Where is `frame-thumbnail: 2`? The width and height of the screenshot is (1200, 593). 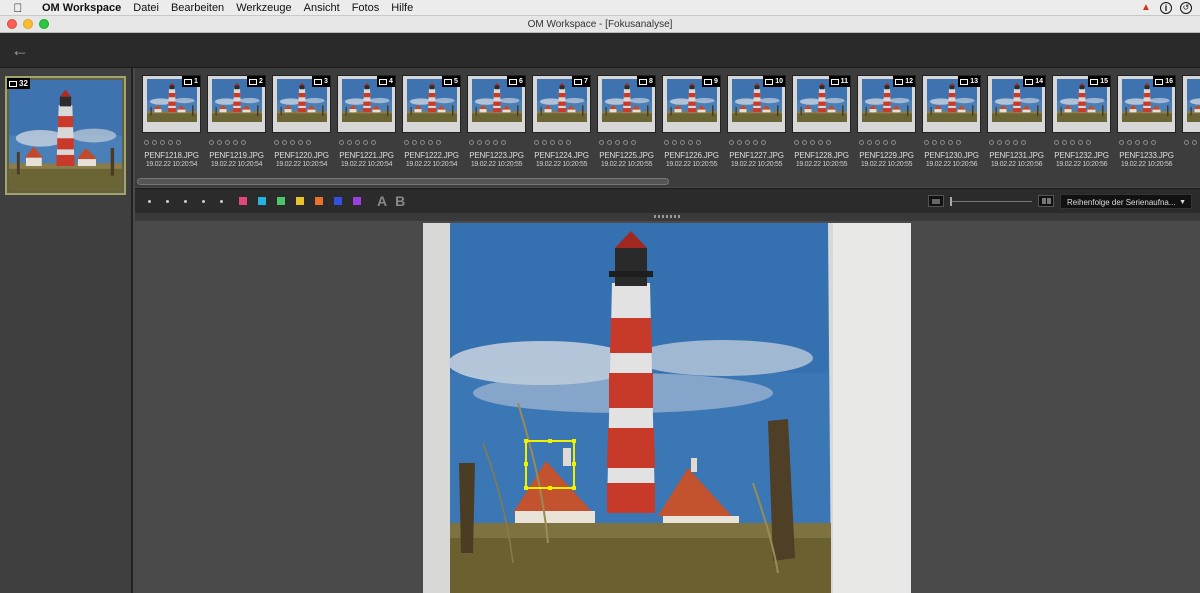 frame-thumbnail: 2 is located at coordinates (236, 104).